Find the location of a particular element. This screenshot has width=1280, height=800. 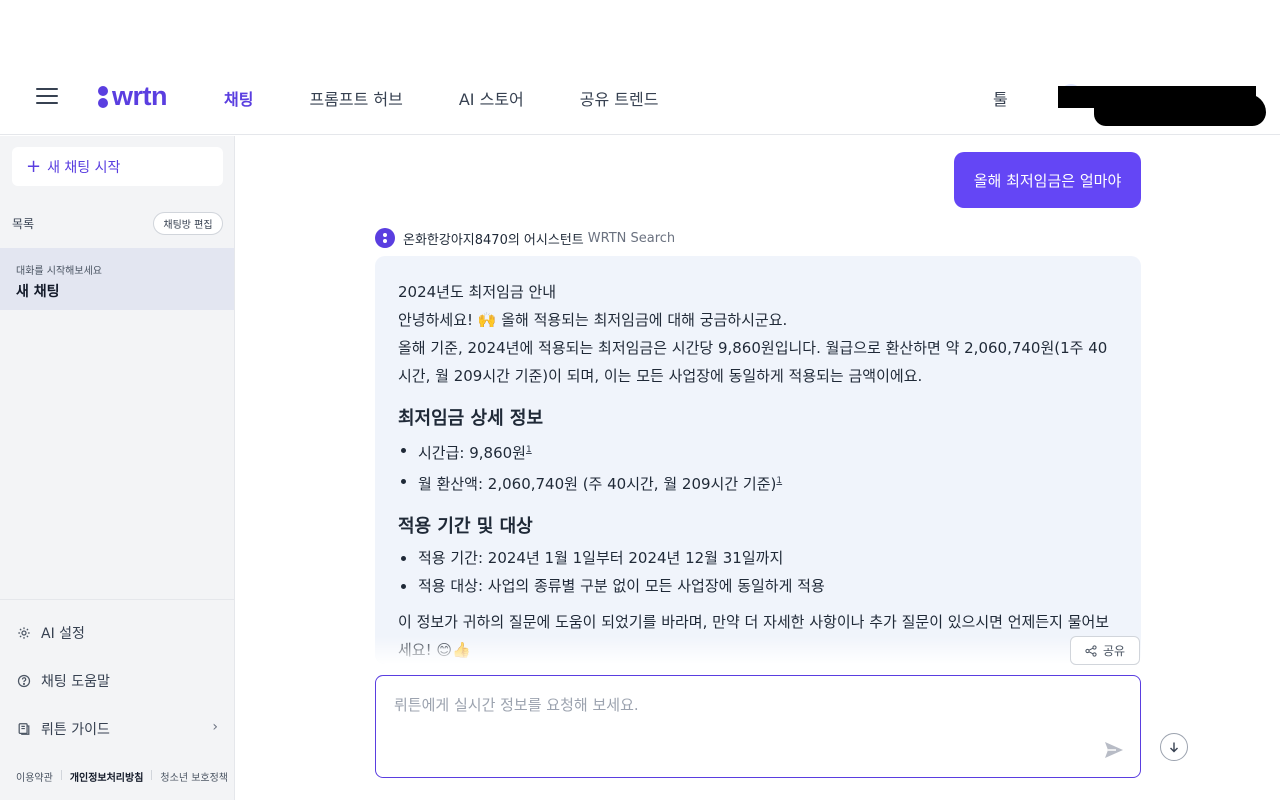

top-header: wrtn 채팅 프롬프트 허브 AI 스토어 공유 트렌드 툴 is located at coordinates (640, 96).